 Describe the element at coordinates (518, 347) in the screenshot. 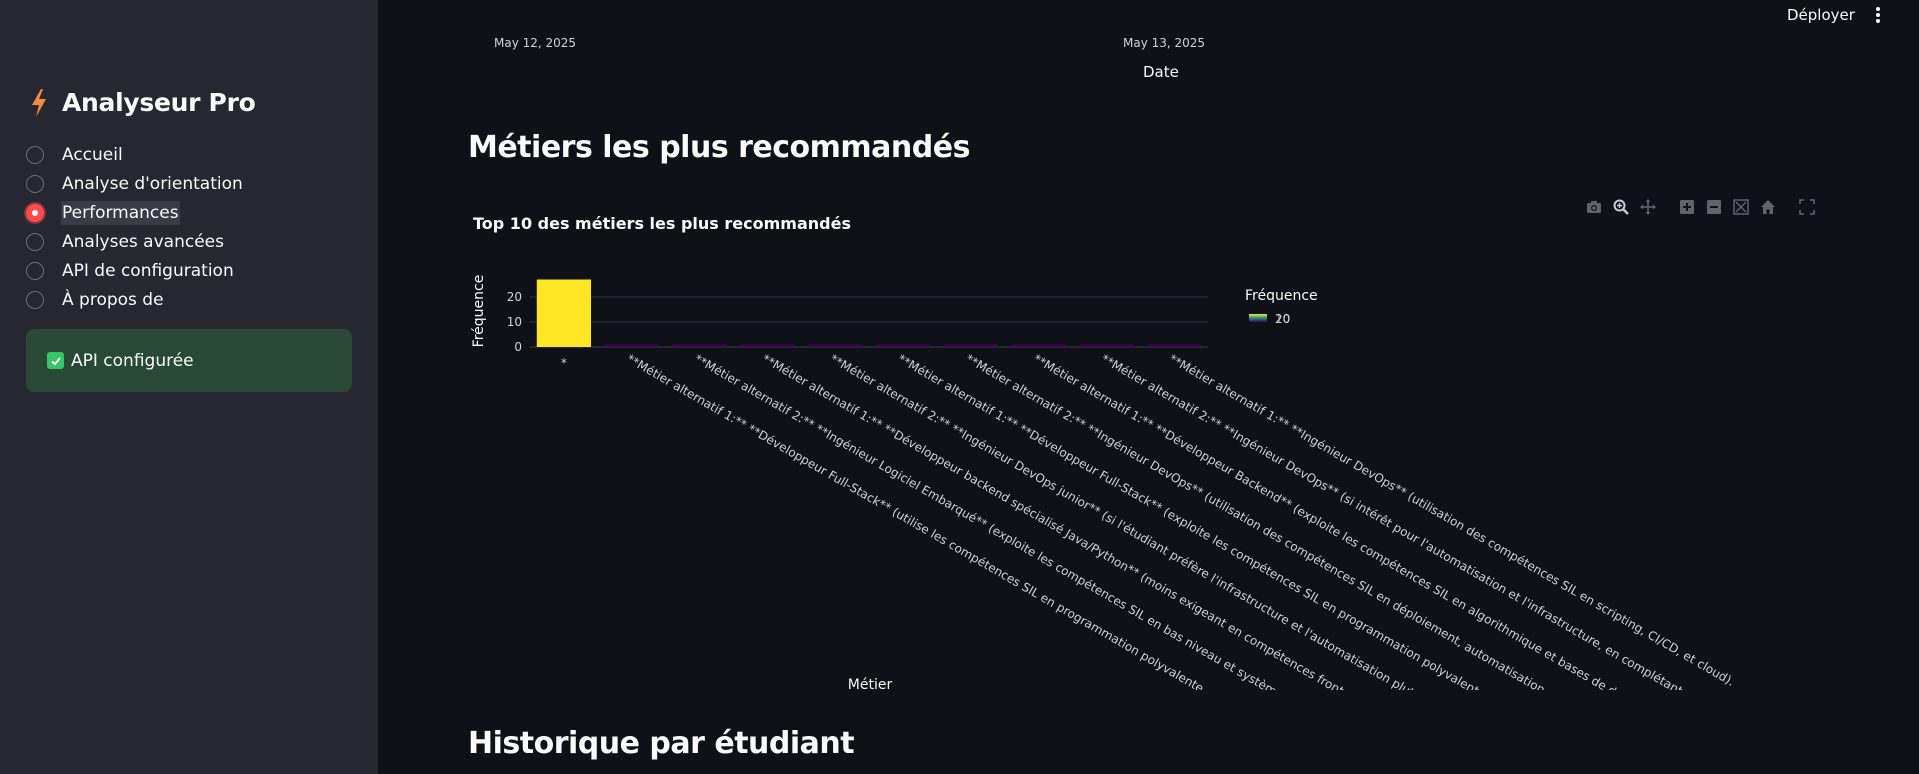

I see `y-tick-label: 0` at that location.